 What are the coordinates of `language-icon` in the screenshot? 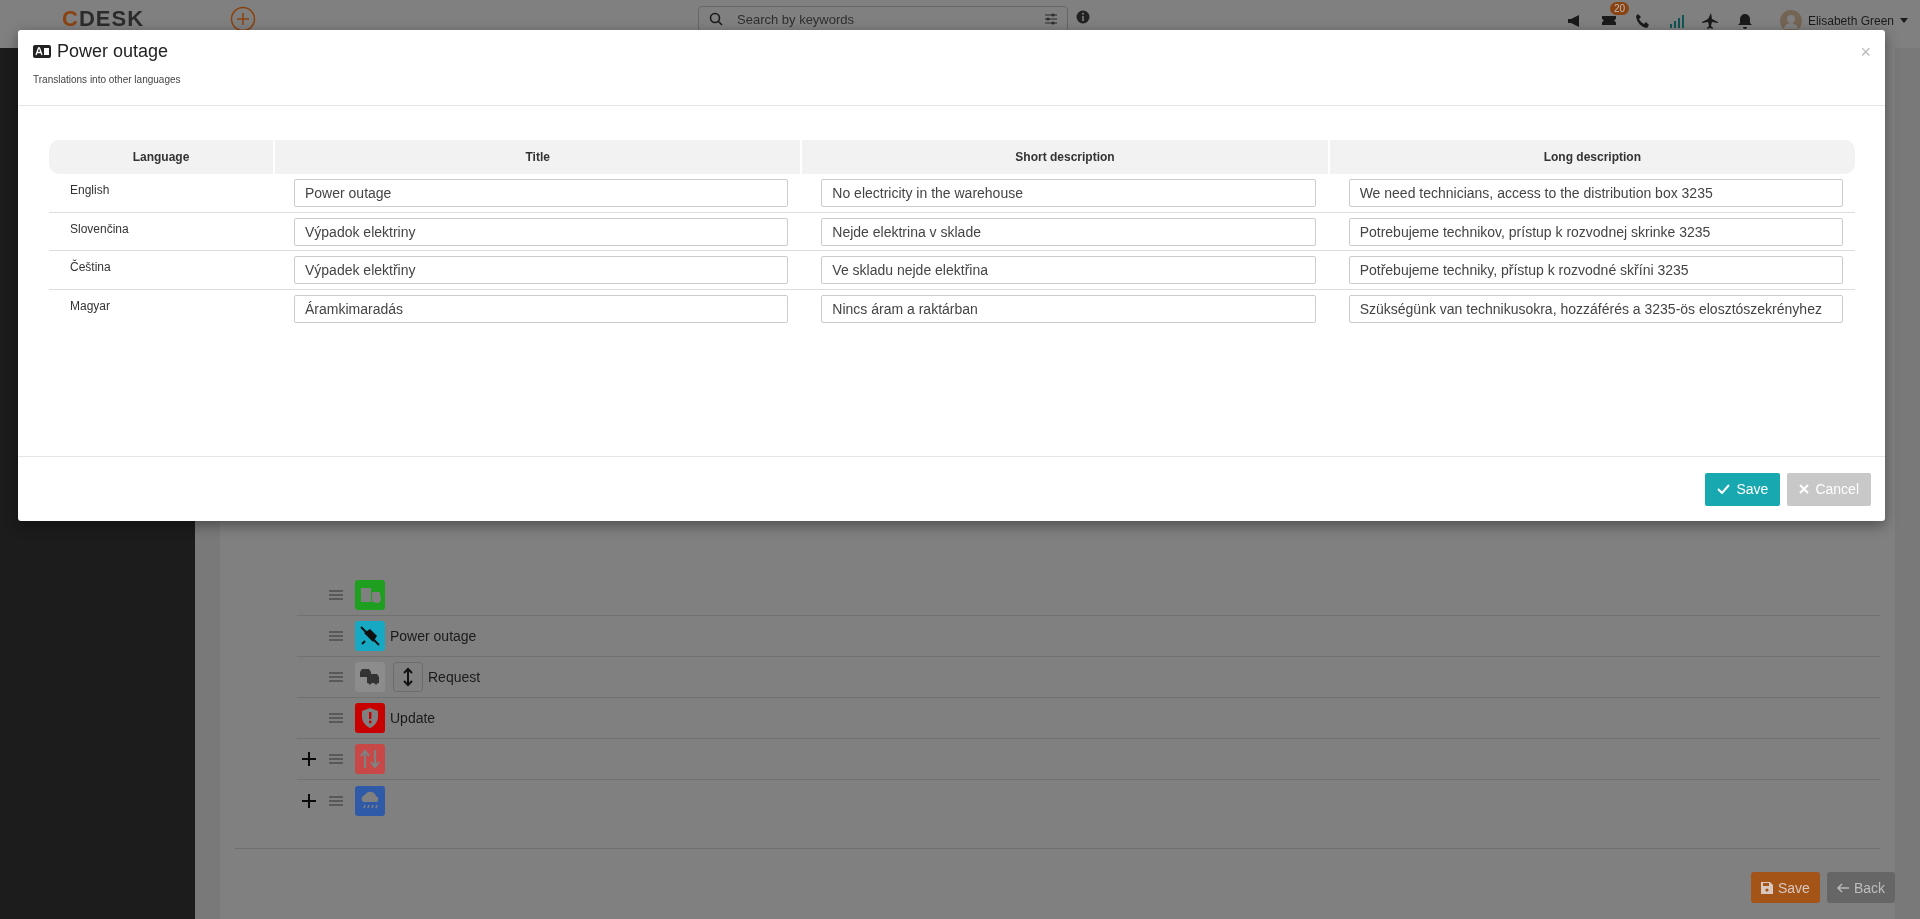 It's located at (42, 51).